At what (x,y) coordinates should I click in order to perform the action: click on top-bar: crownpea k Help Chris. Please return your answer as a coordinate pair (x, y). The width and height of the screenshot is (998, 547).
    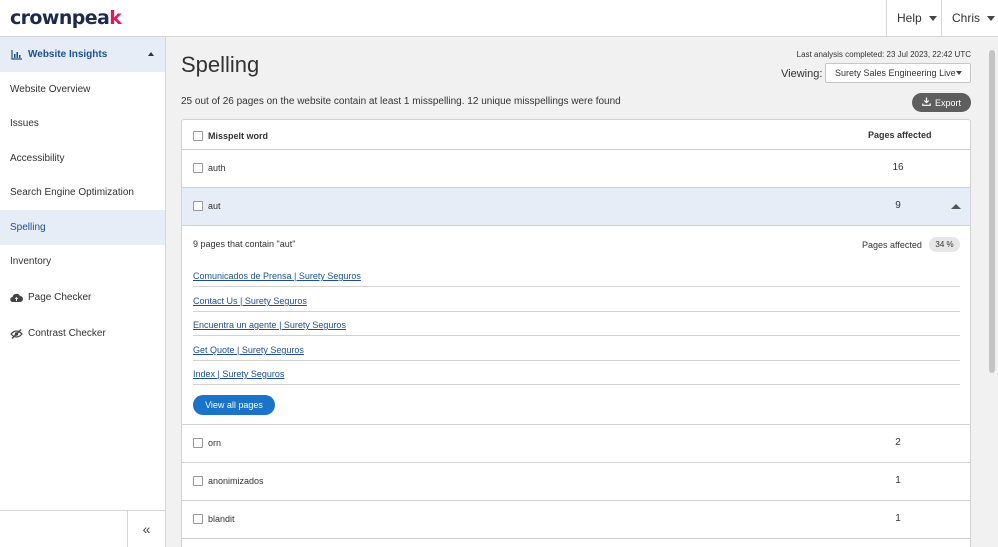
    Looking at the image, I should click on (499, 18).